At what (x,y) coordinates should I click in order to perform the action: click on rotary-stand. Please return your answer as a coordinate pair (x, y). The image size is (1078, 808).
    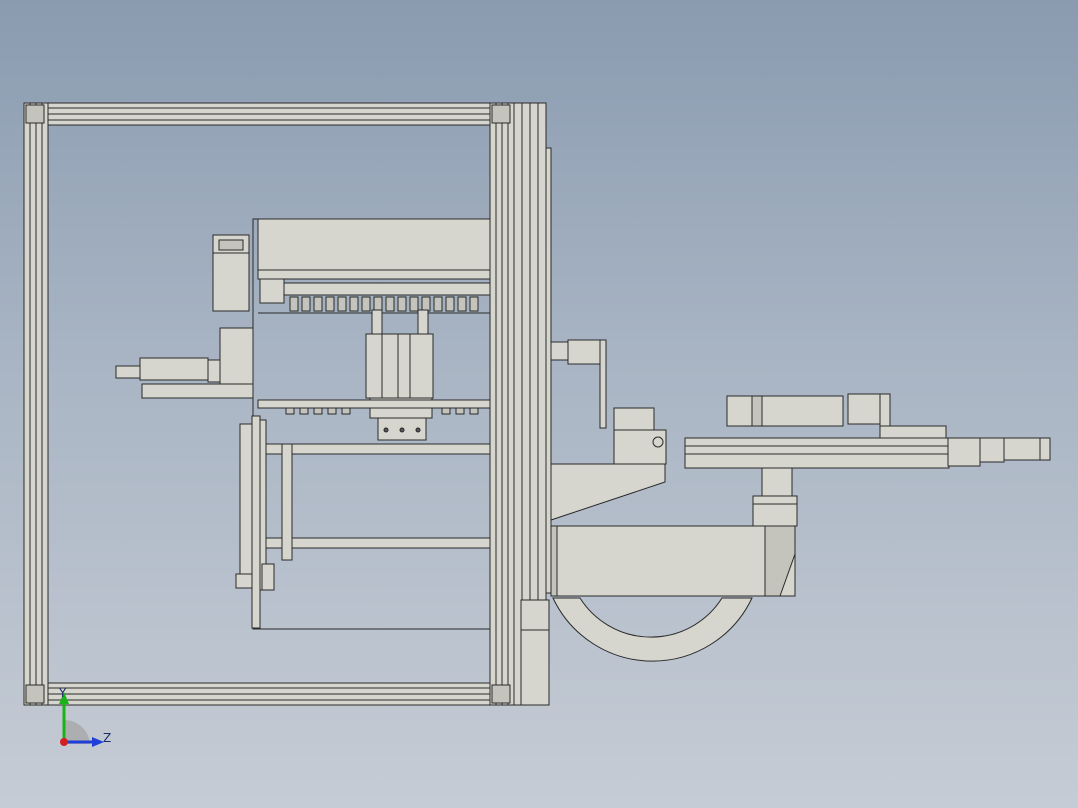
    Looking at the image, I should click on (775, 496).